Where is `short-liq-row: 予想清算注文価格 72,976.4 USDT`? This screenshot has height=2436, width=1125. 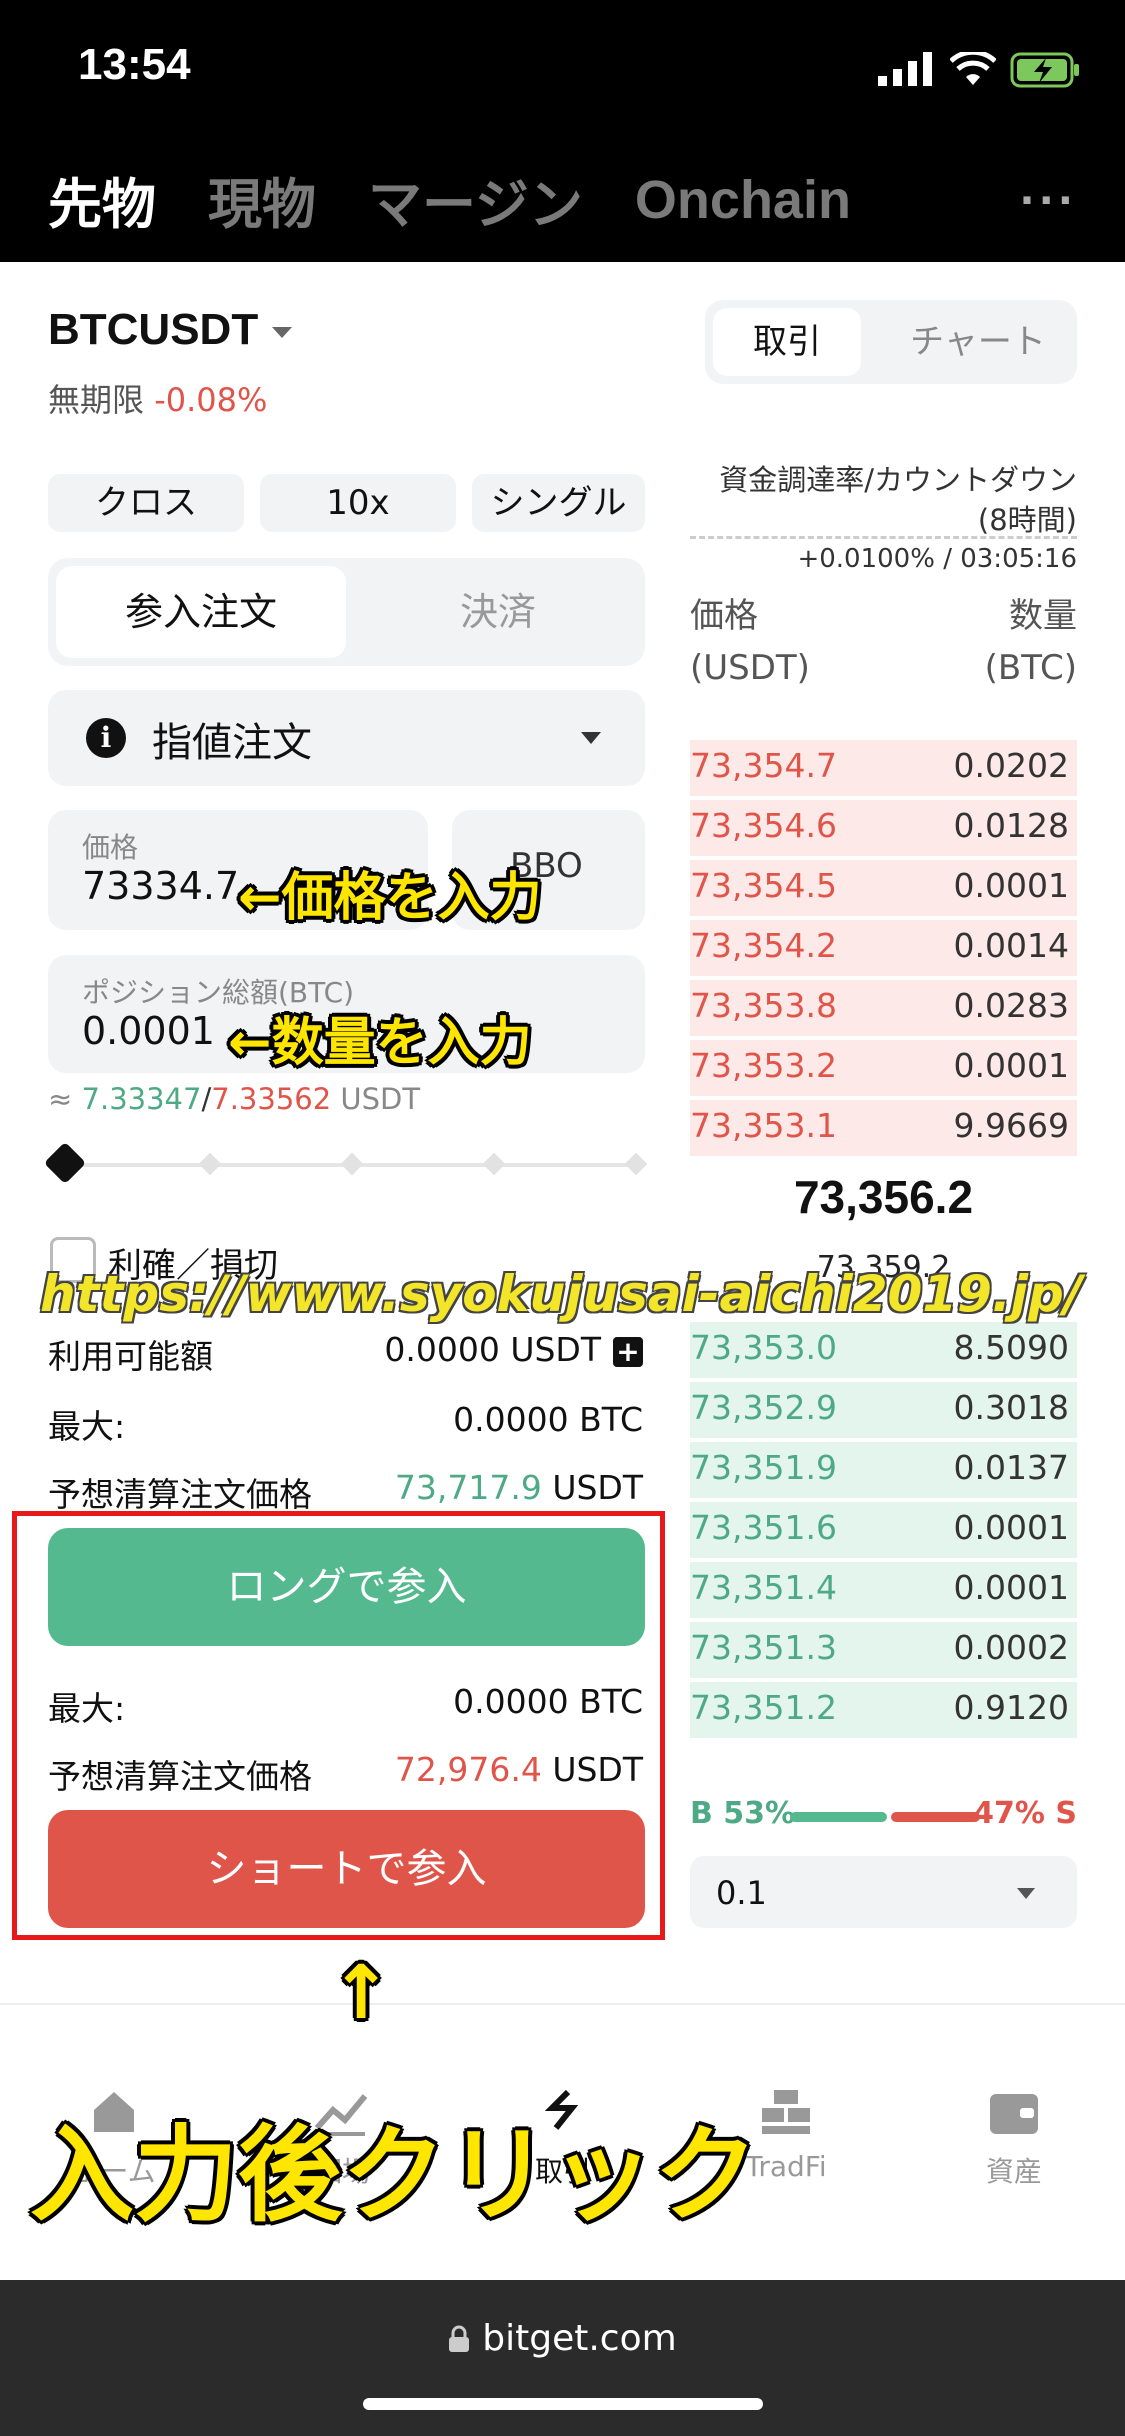 short-liq-row: 予想清算注文価格 72,976.4 USDT is located at coordinates (345, 1774).